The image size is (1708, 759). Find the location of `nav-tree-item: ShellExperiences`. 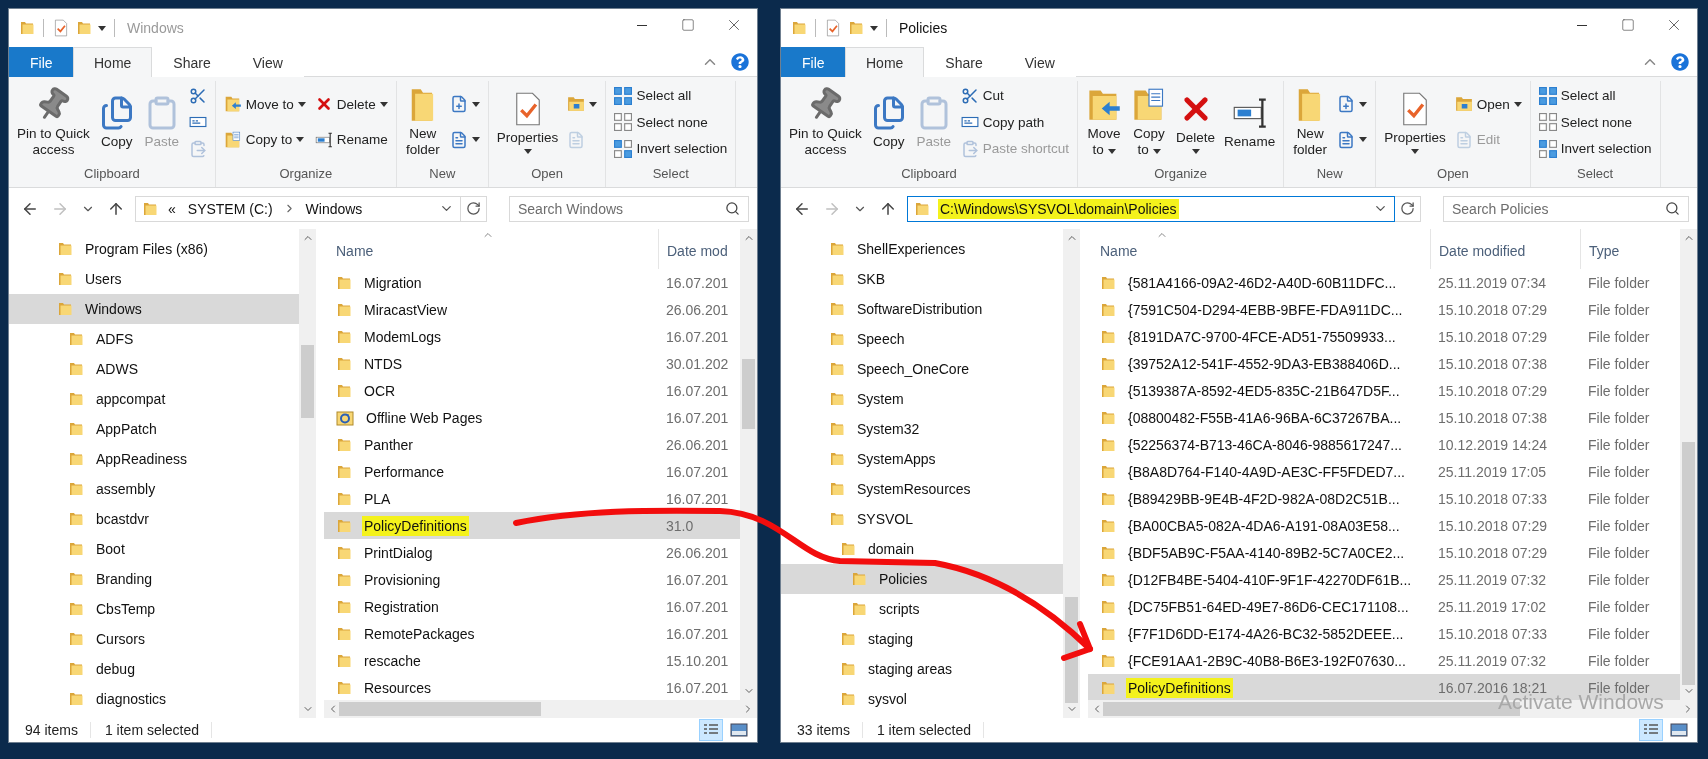

nav-tree-item: ShellExperiences is located at coordinates (922, 249).